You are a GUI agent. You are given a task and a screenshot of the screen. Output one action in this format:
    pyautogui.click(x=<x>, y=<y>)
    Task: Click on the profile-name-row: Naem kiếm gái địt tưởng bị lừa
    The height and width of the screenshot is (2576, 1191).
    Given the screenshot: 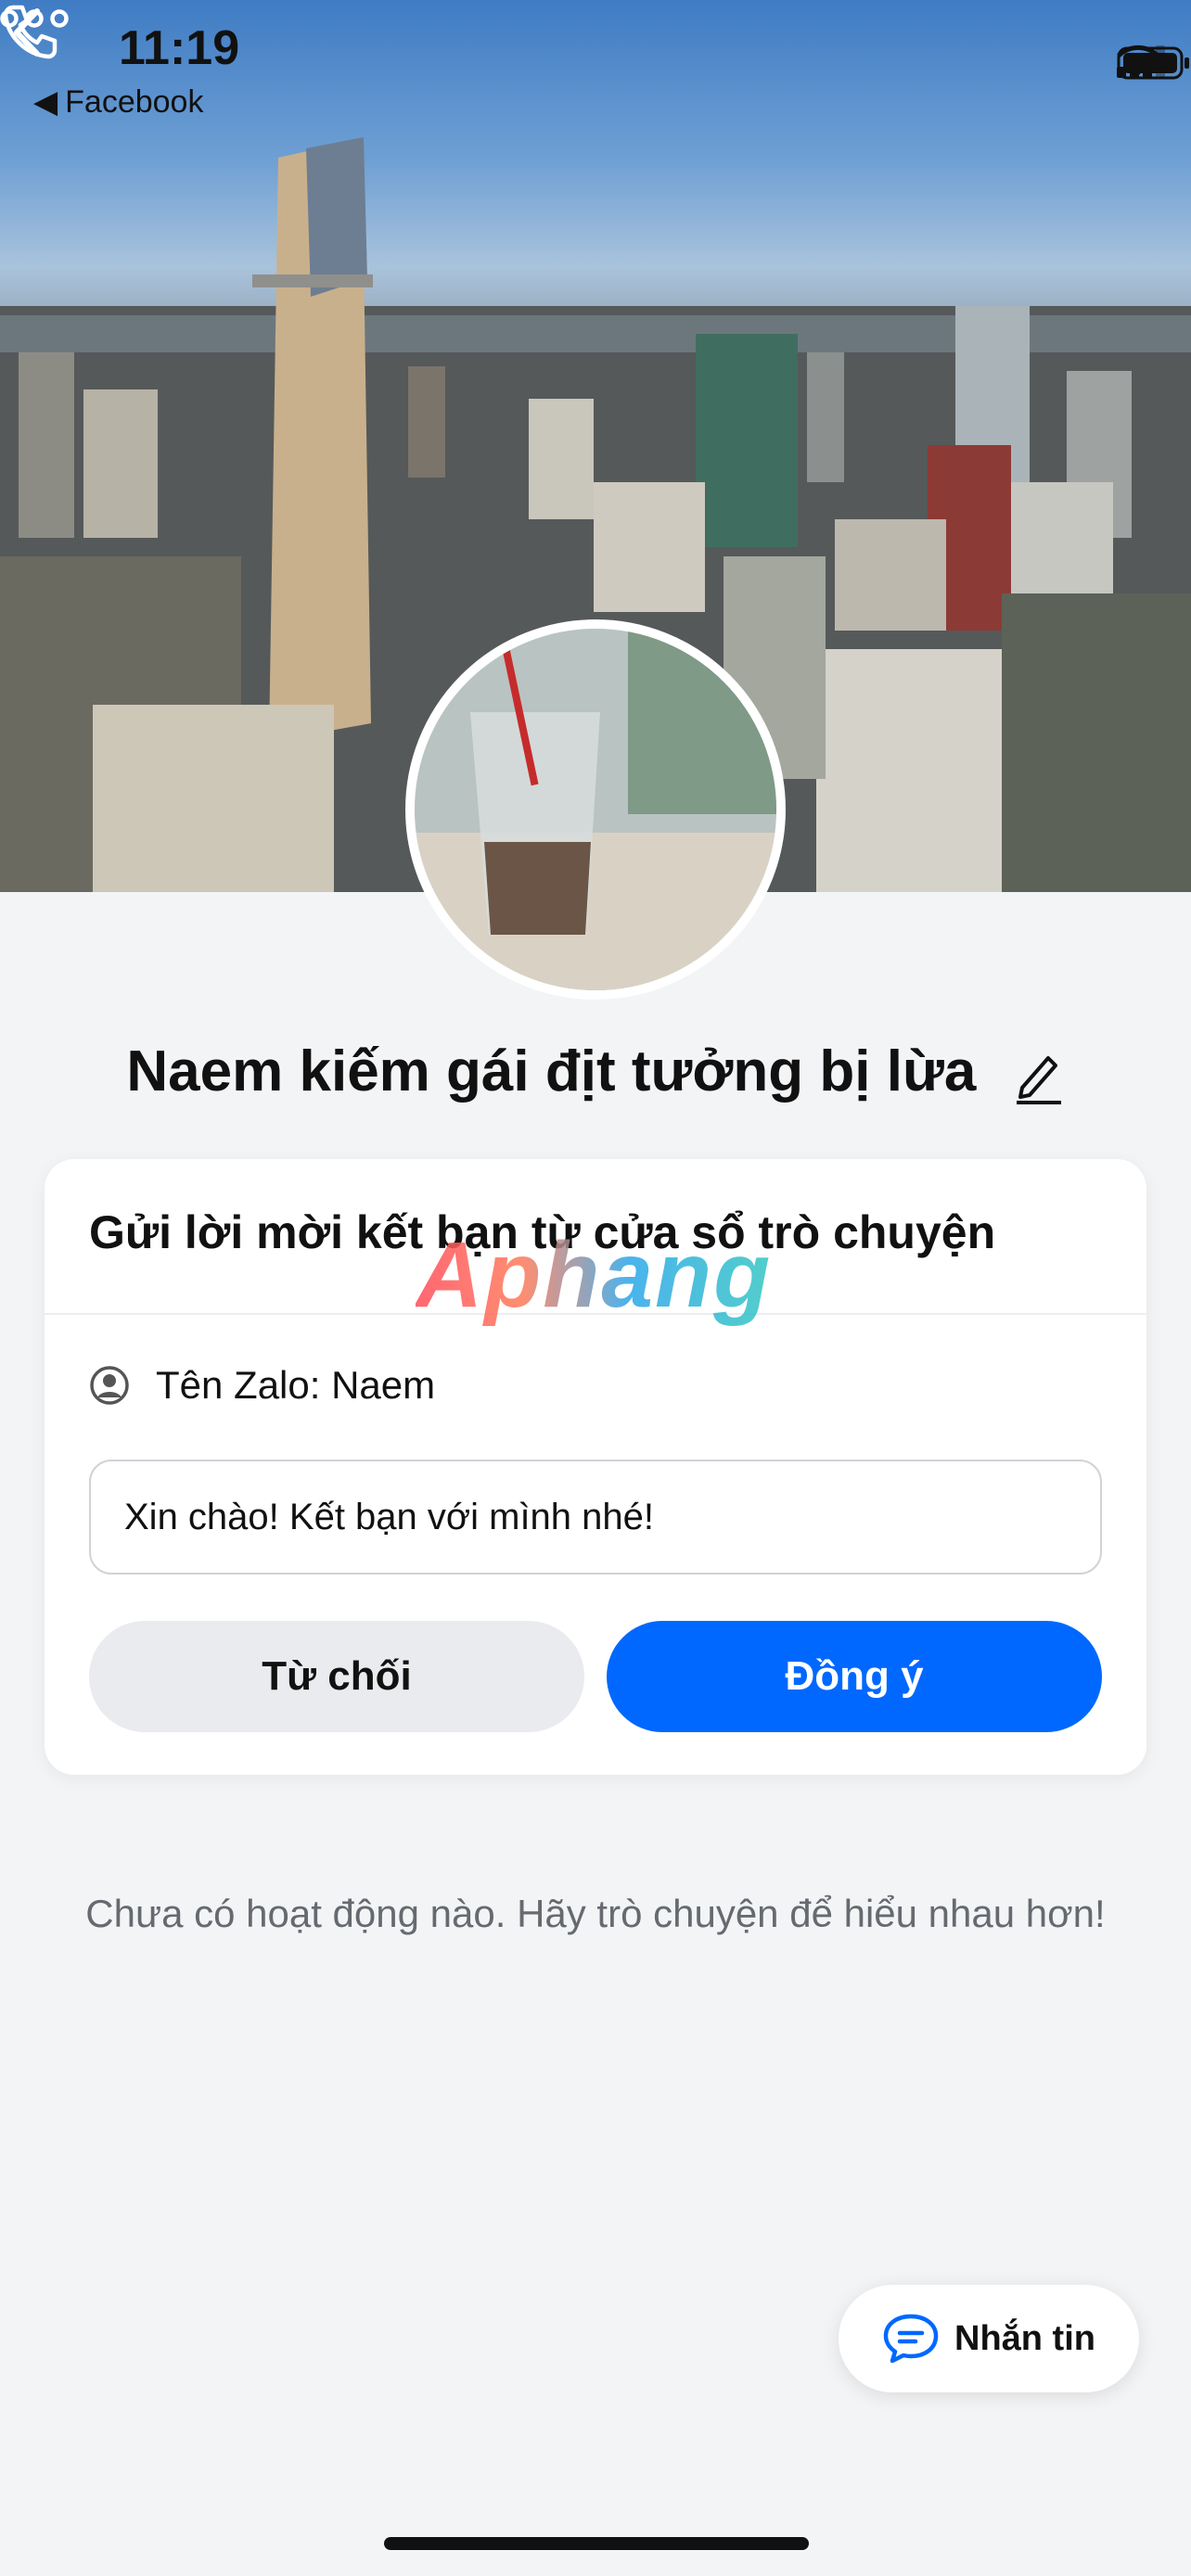 What is the action you would take?
    pyautogui.click(x=595, y=1071)
    